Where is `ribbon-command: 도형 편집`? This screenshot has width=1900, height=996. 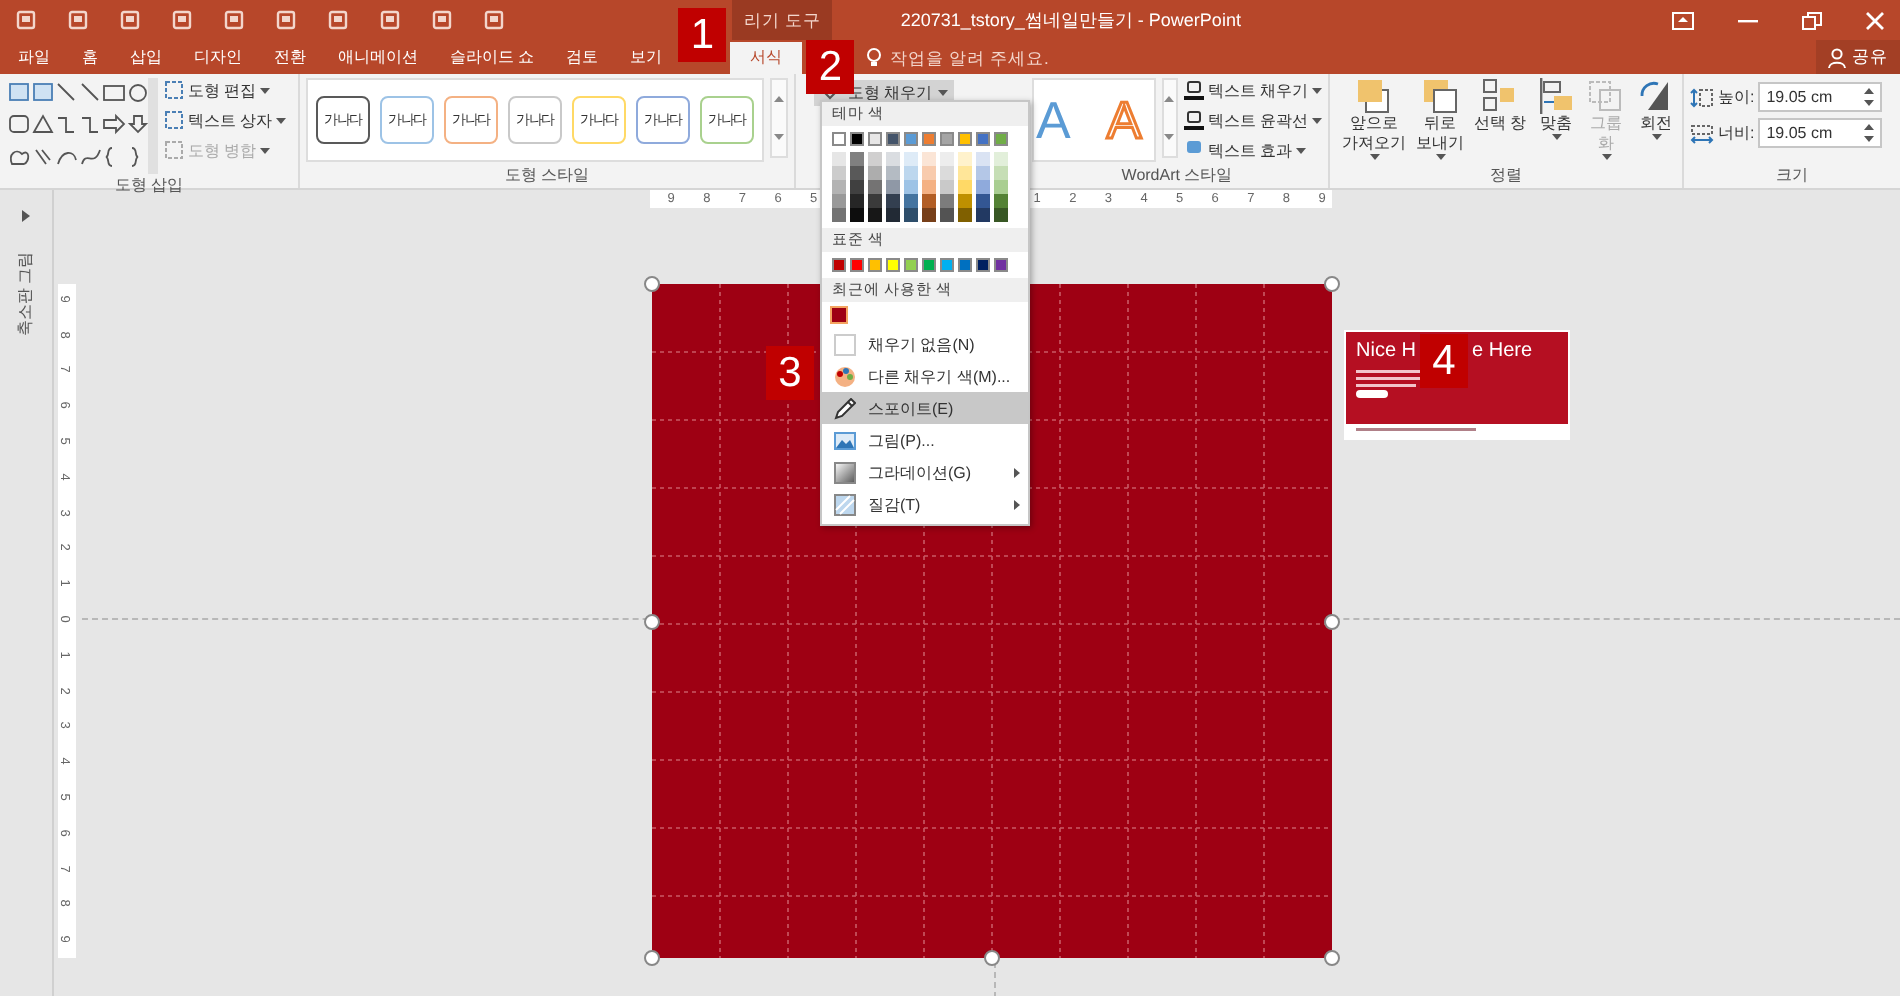
ribbon-command: 도형 편집 is located at coordinates (225, 90).